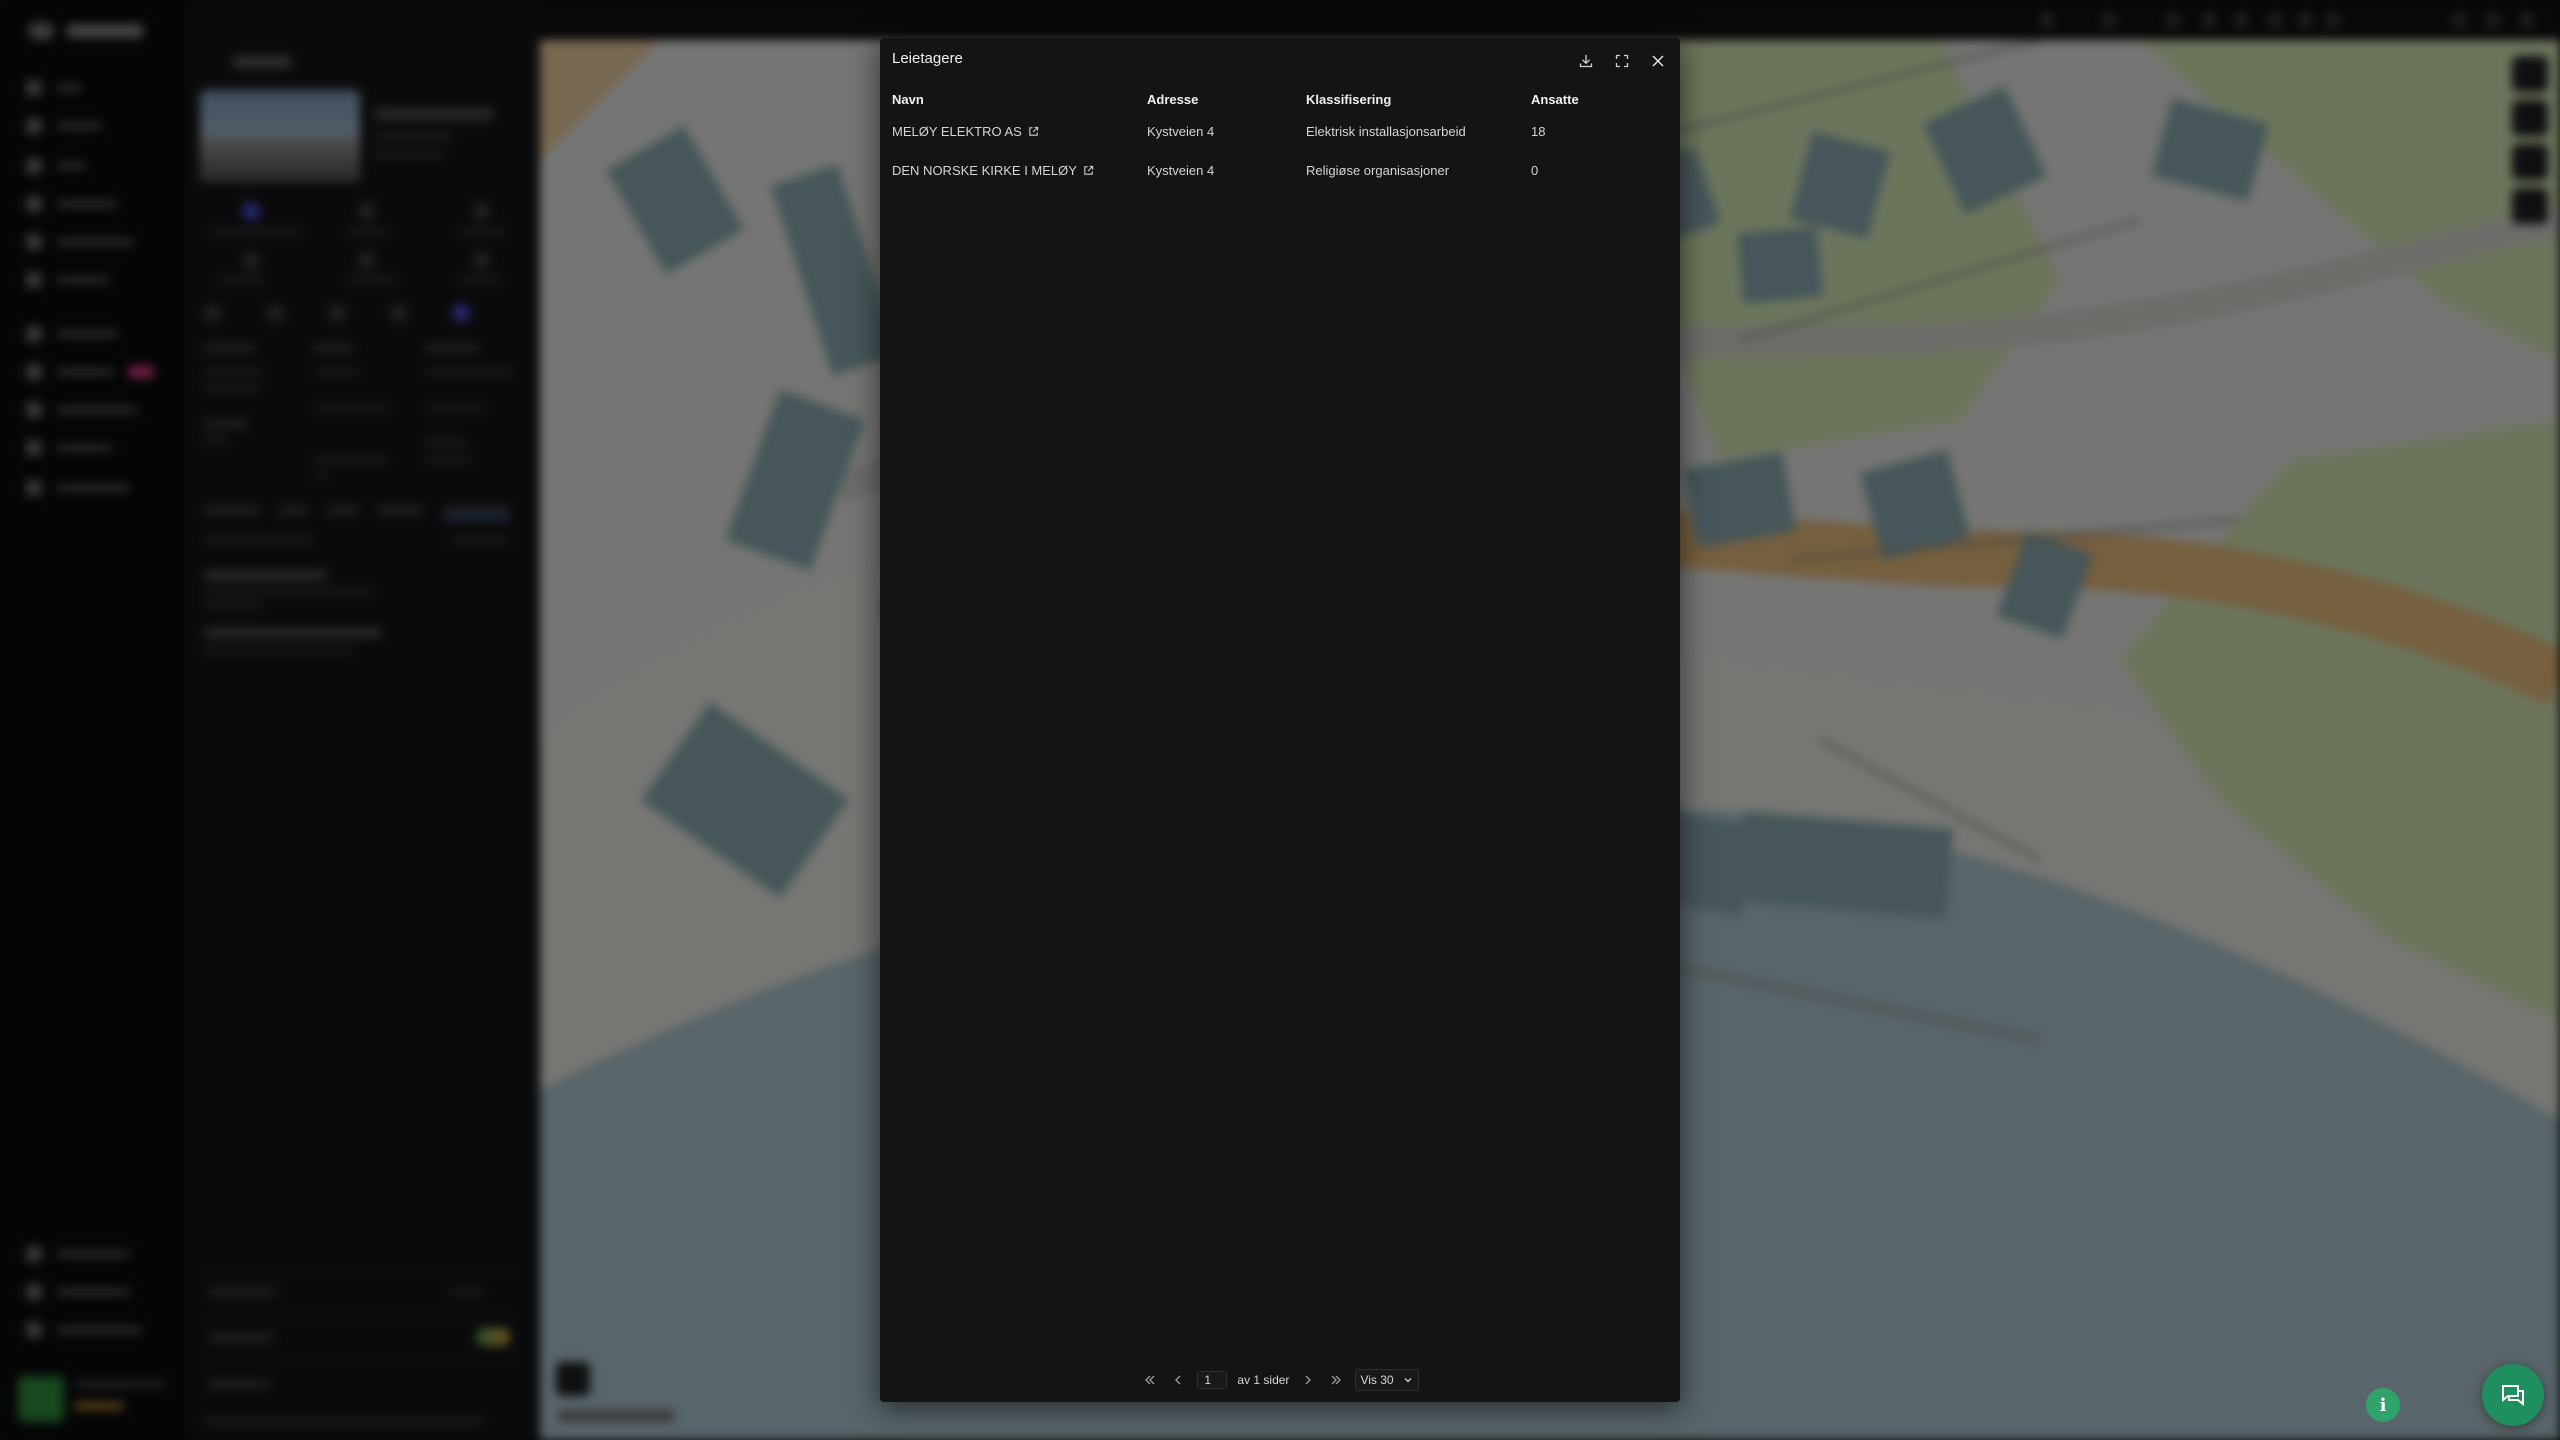 The image size is (2560, 1440). I want to click on tenant-name: DEN NORSKE KIRKE I MELØY, so click(984, 170).